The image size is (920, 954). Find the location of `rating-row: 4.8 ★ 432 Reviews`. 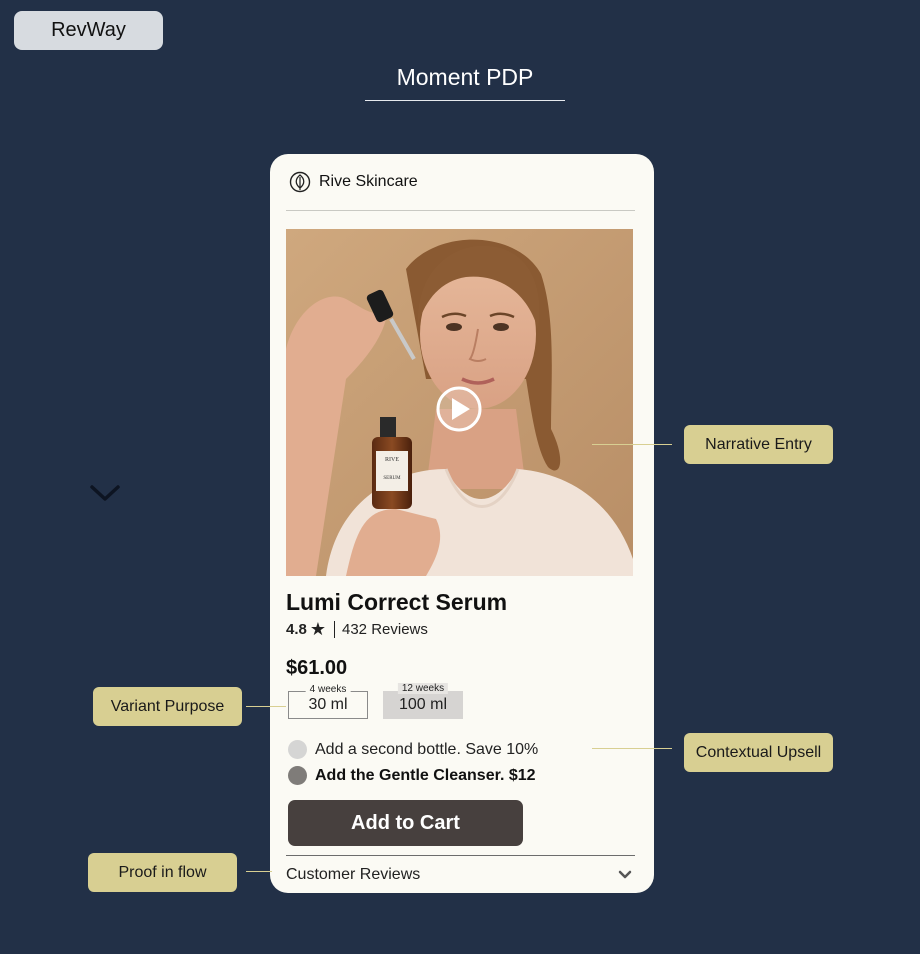

rating-row: 4.8 ★ 432 Reviews is located at coordinates (357, 629).